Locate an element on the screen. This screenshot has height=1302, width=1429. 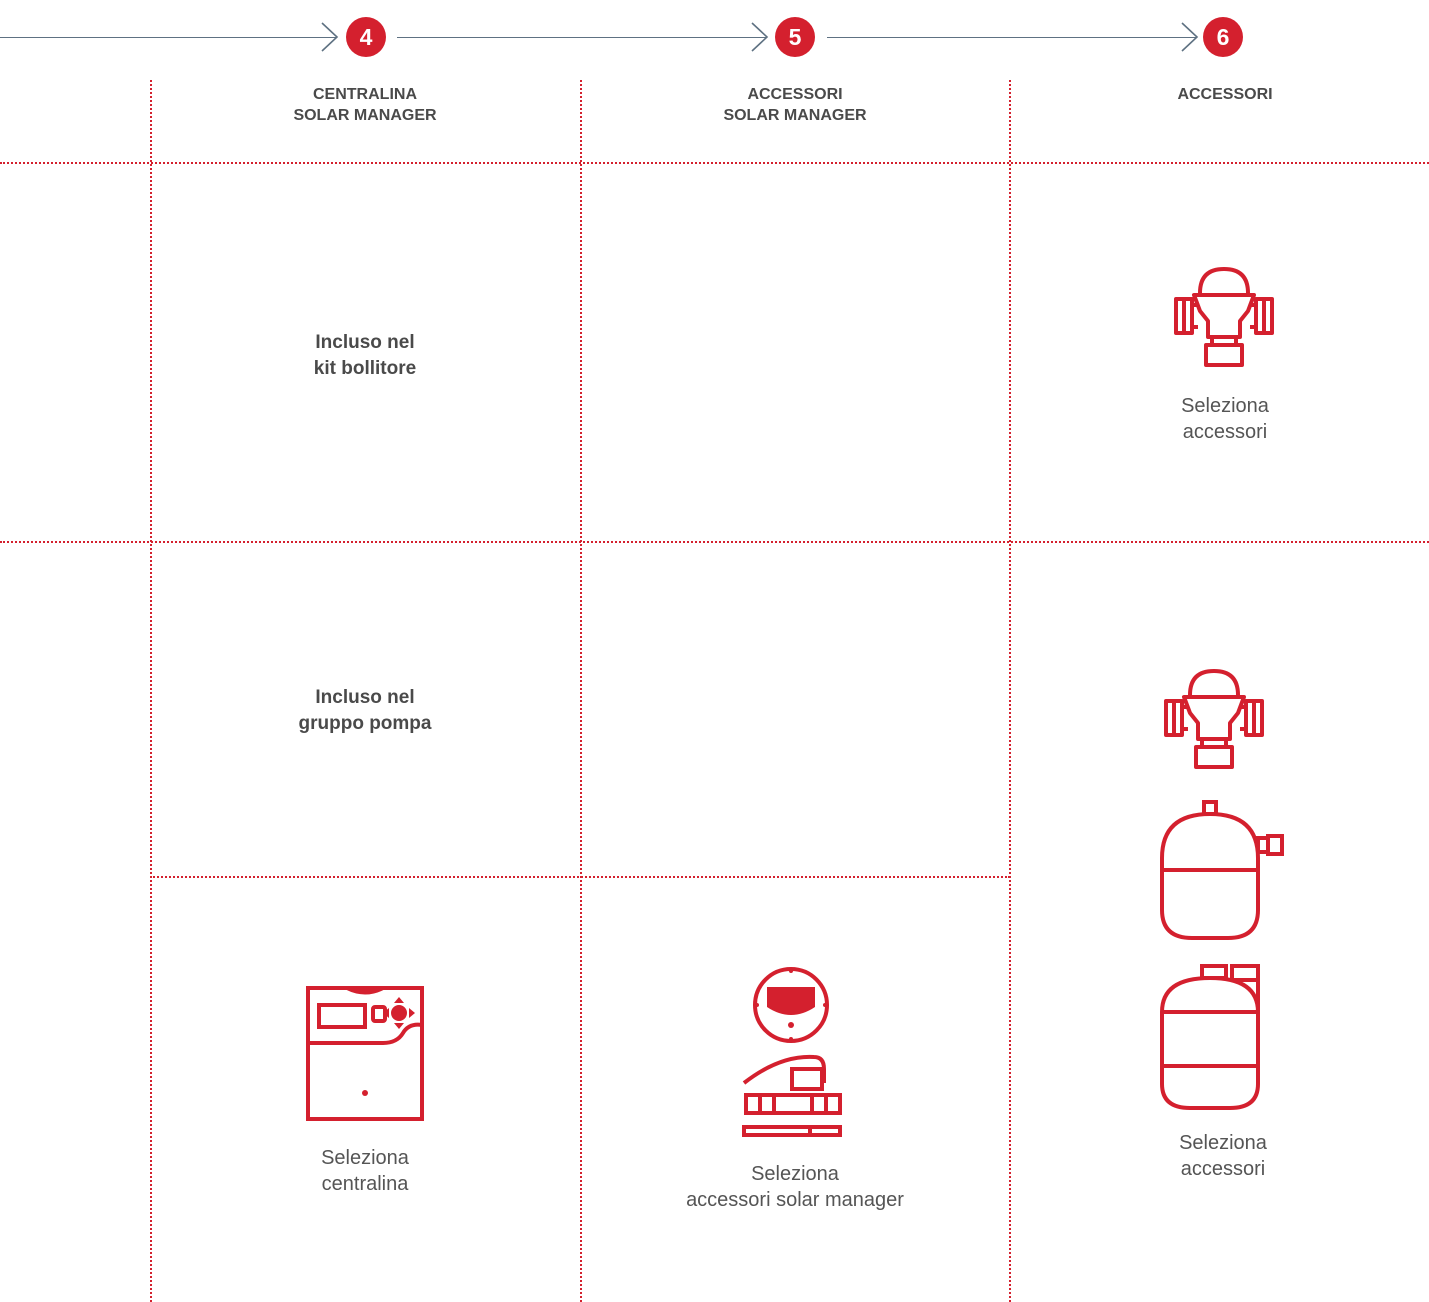
solar-manager-accessories-icon is located at coordinates (793, 1052).